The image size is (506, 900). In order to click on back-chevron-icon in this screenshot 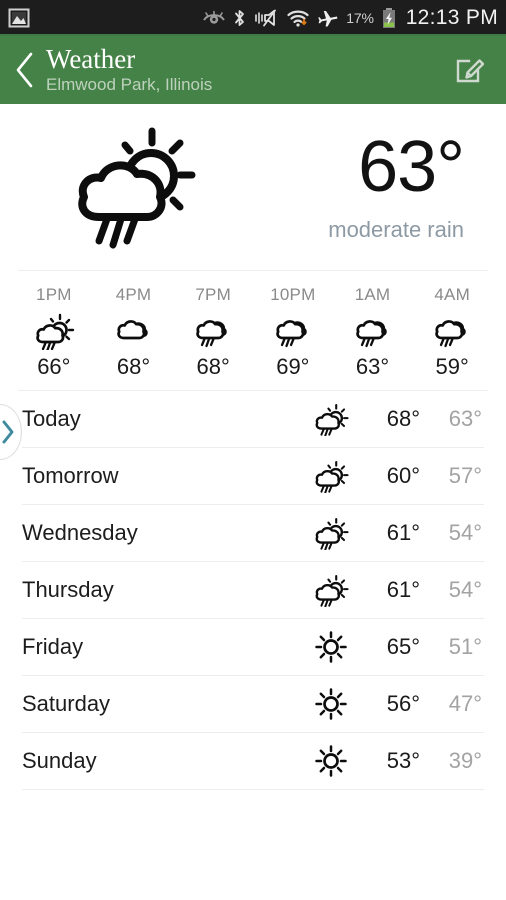, I will do `click(25, 70)`.